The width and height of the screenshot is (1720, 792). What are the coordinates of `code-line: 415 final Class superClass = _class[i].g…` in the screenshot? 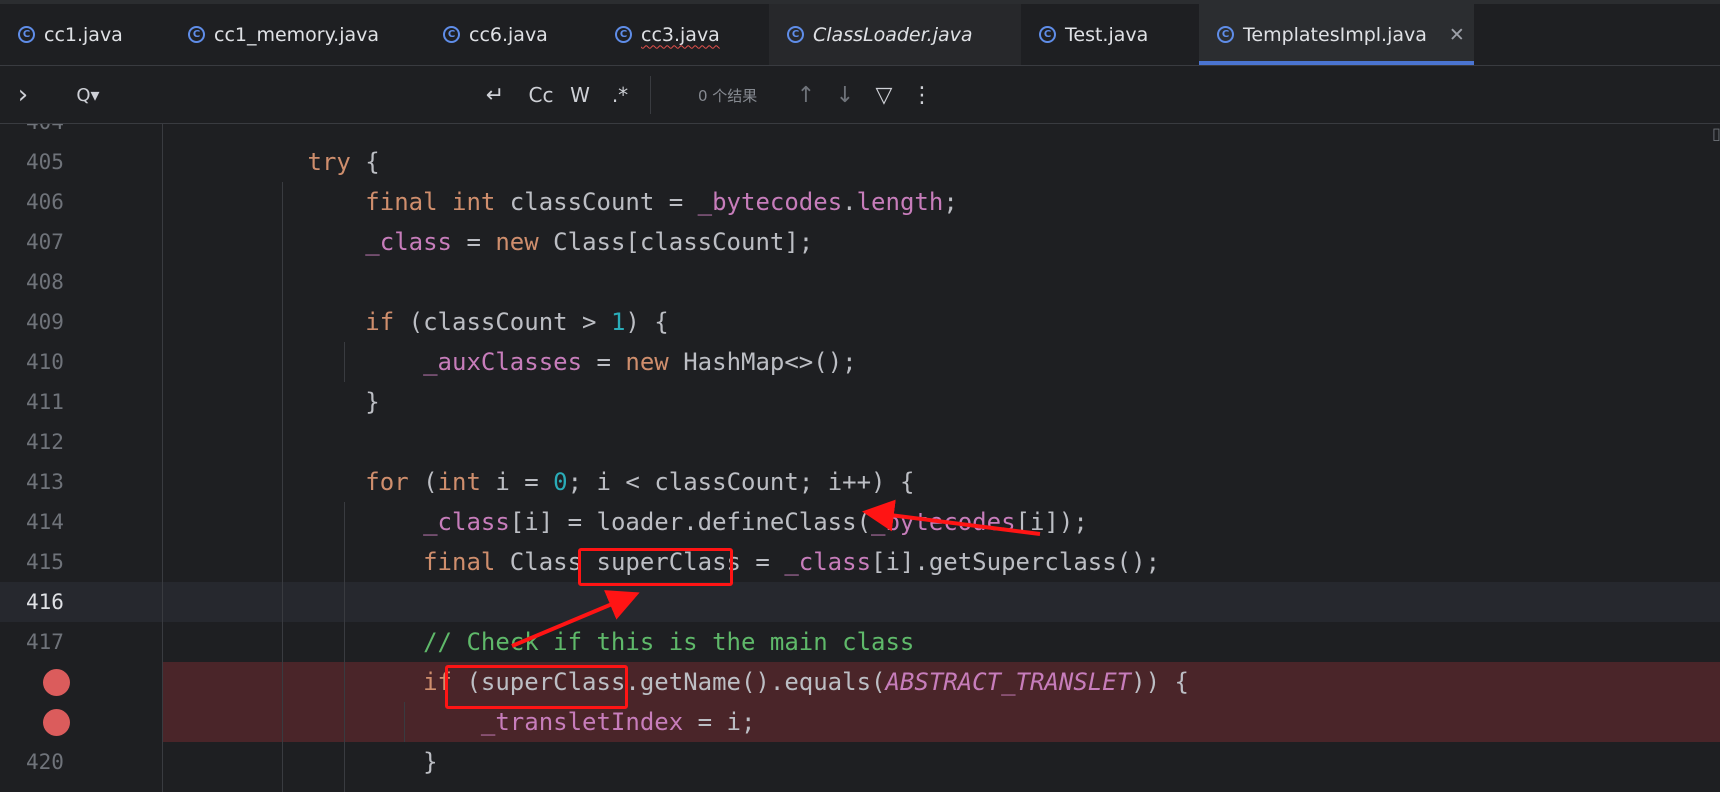 It's located at (860, 562).